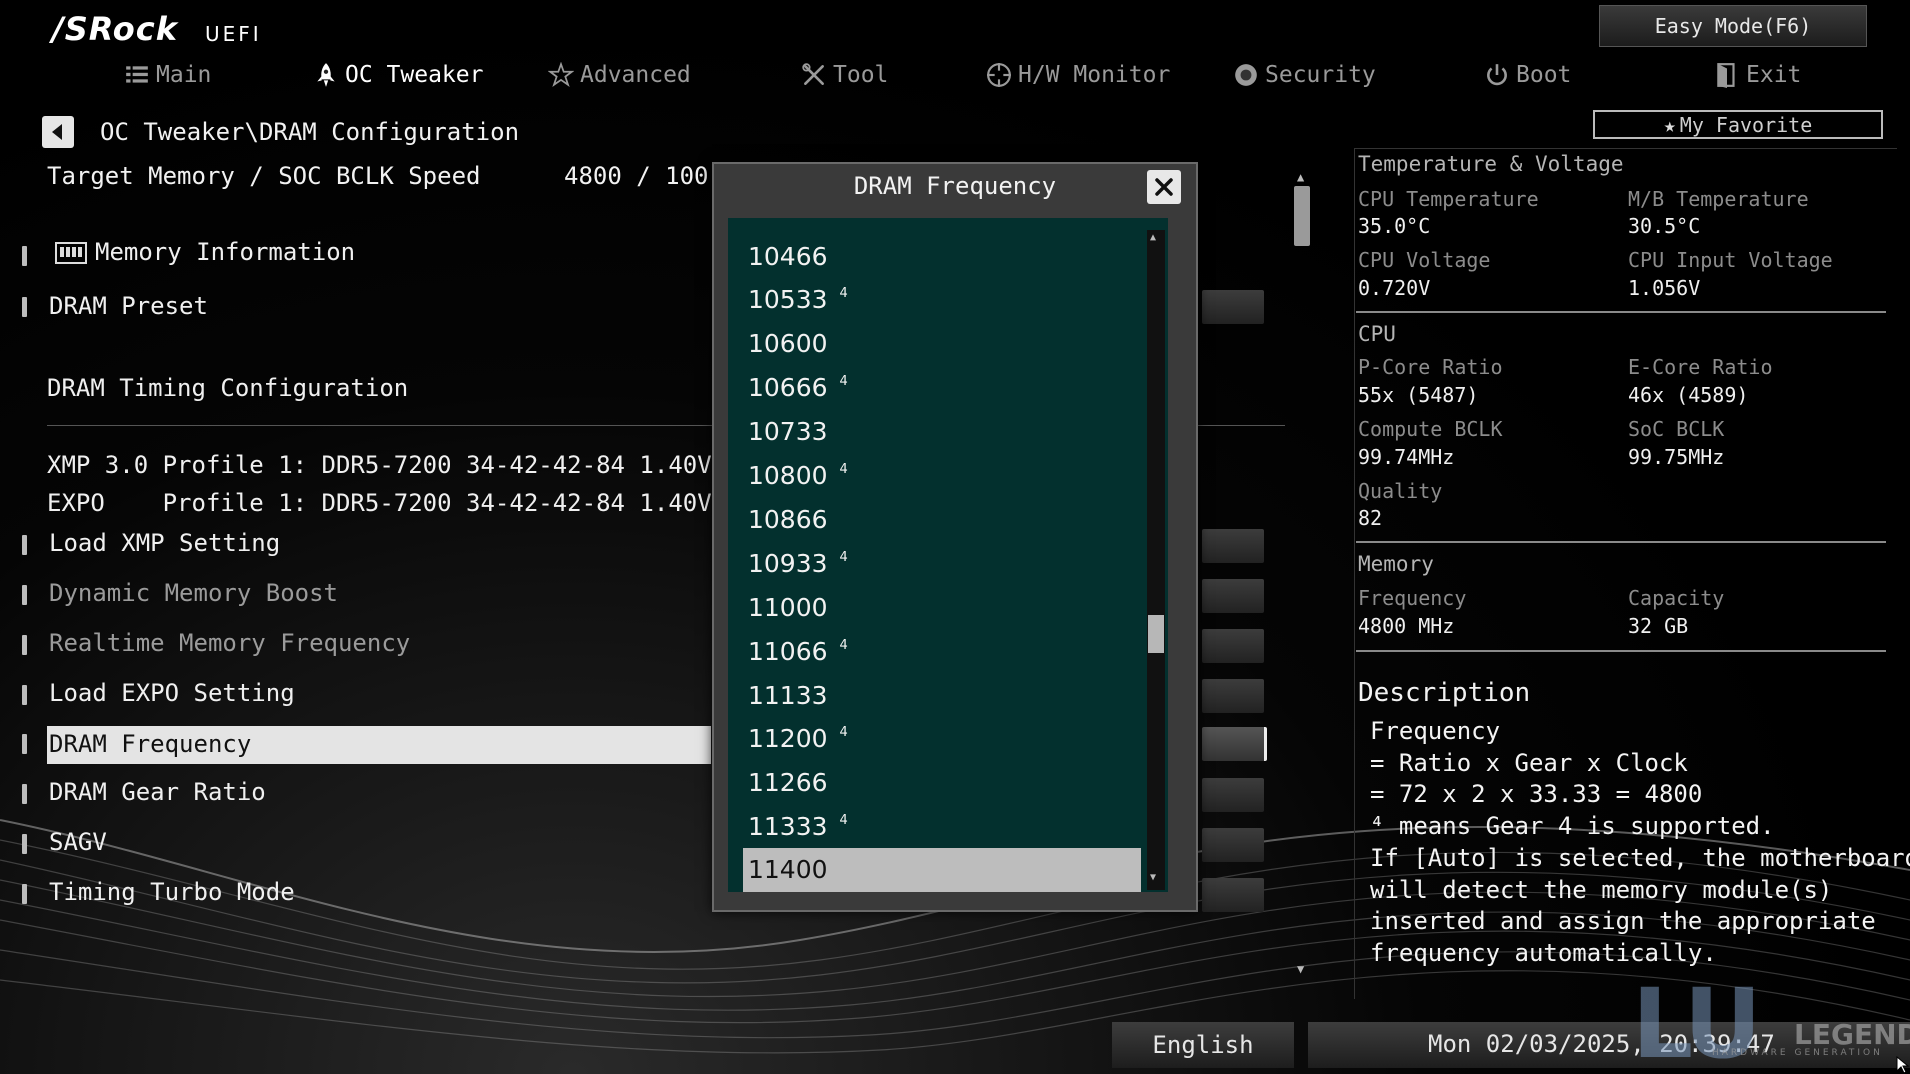 This screenshot has width=1910, height=1074. What do you see at coordinates (788, 256) in the screenshot?
I see `option-value: 10466` at bounding box center [788, 256].